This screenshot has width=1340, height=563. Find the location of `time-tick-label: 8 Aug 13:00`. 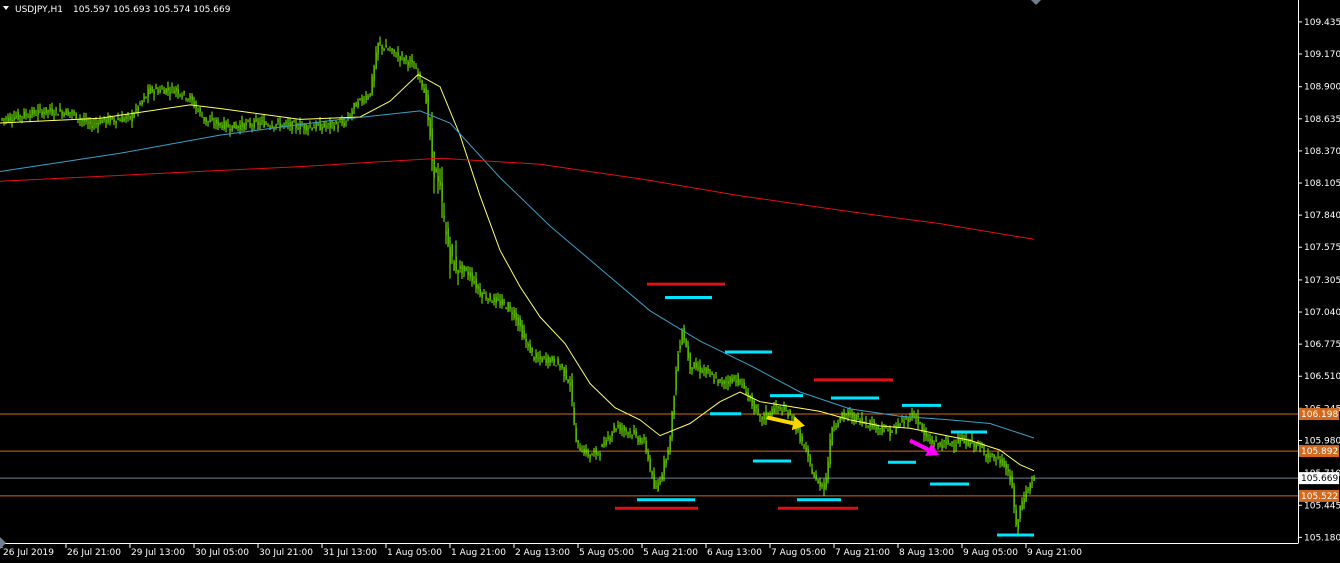

time-tick-label: 8 Aug 13:00 is located at coordinates (926, 553).